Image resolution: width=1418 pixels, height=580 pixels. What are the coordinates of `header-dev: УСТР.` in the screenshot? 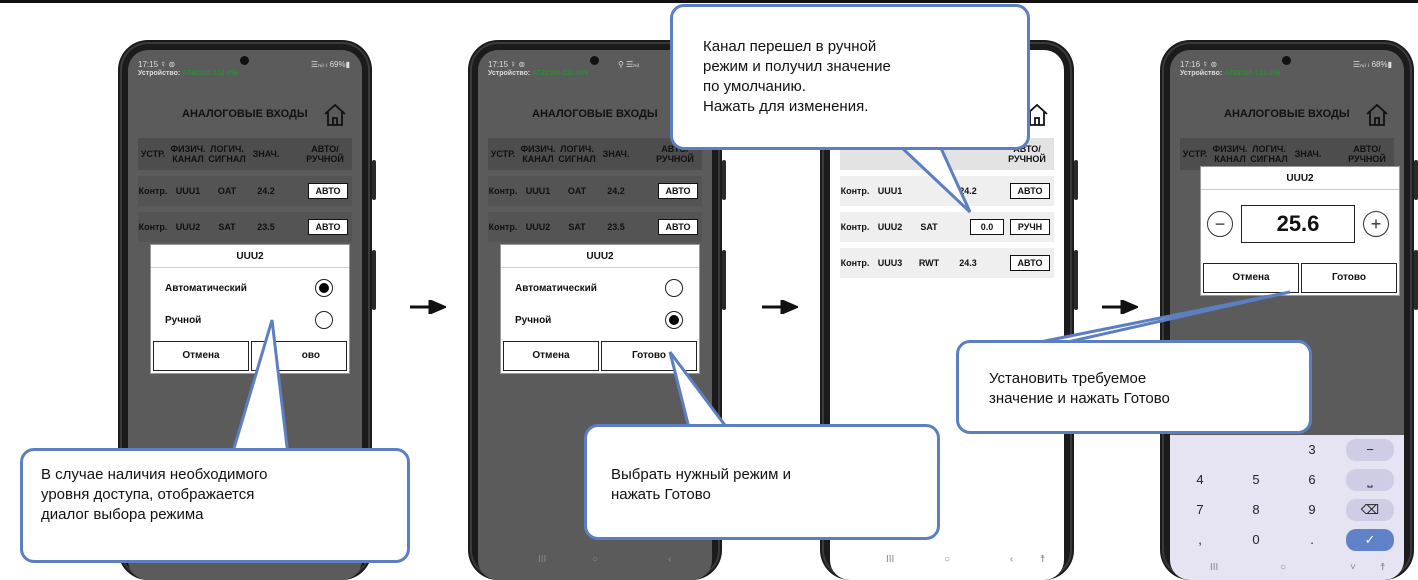 It's located at (1195, 154).